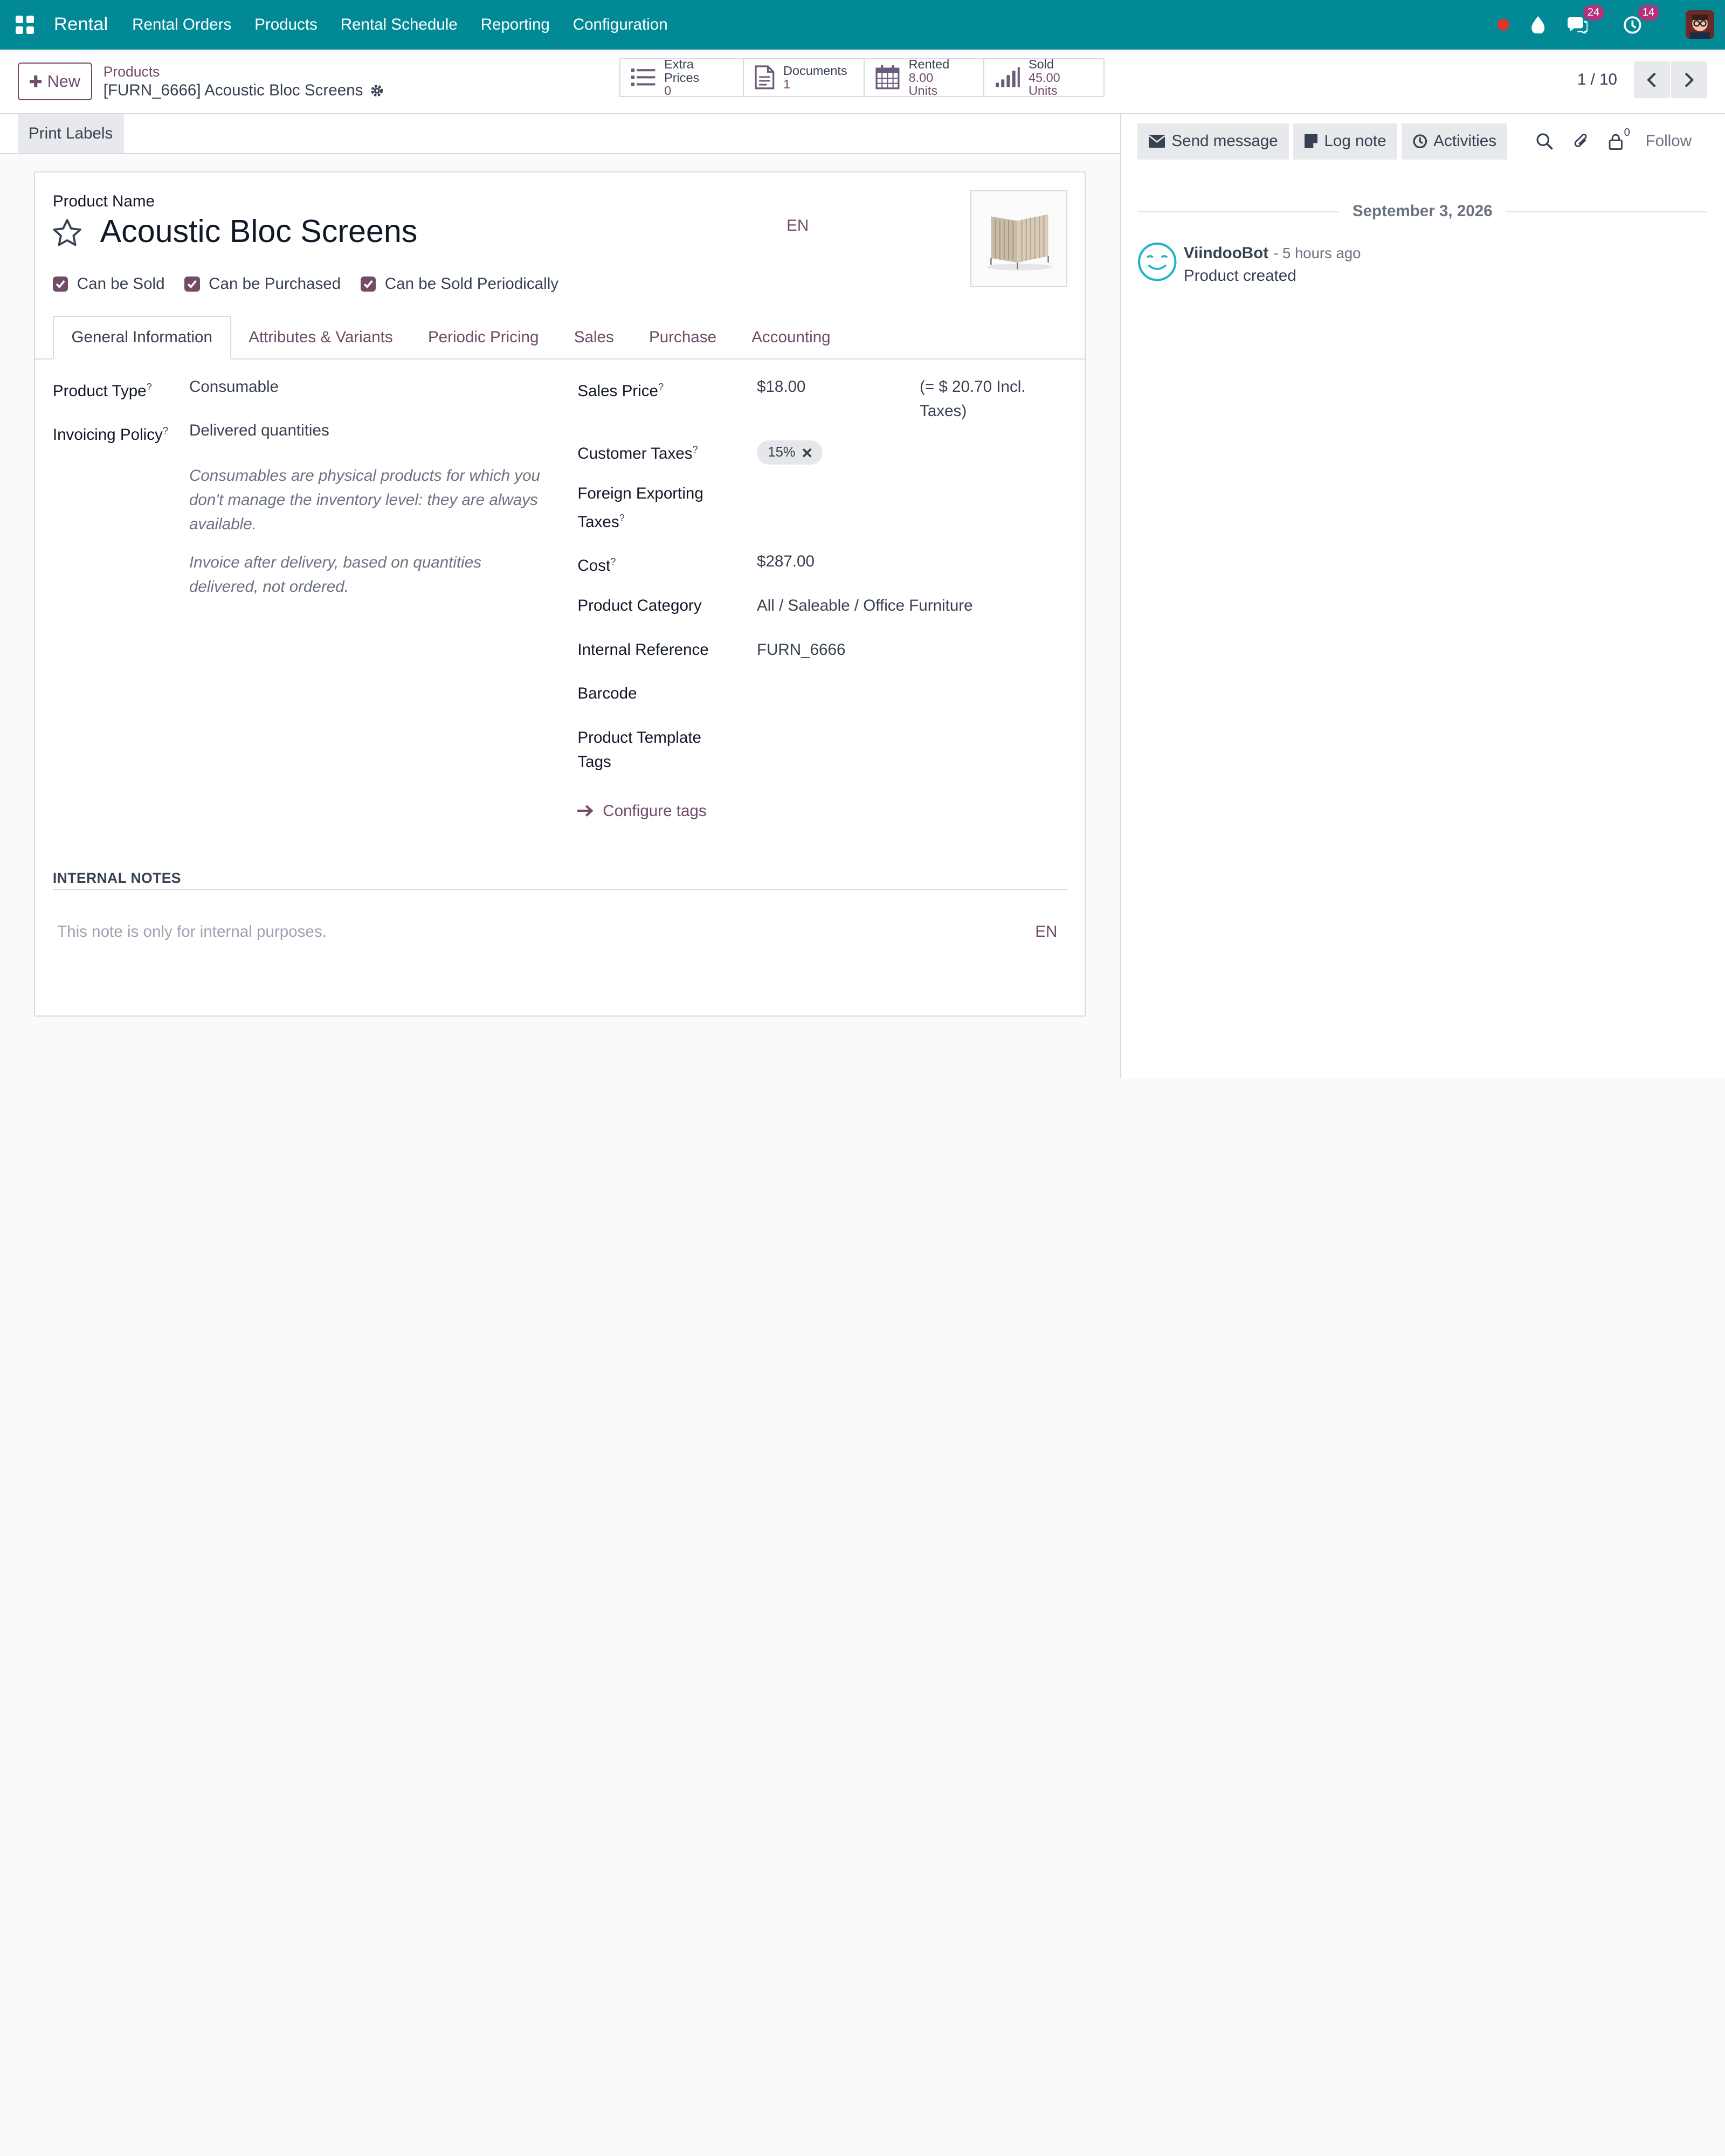  I want to click on extra-prices-text: Extra Prices 0, so click(698, 77).